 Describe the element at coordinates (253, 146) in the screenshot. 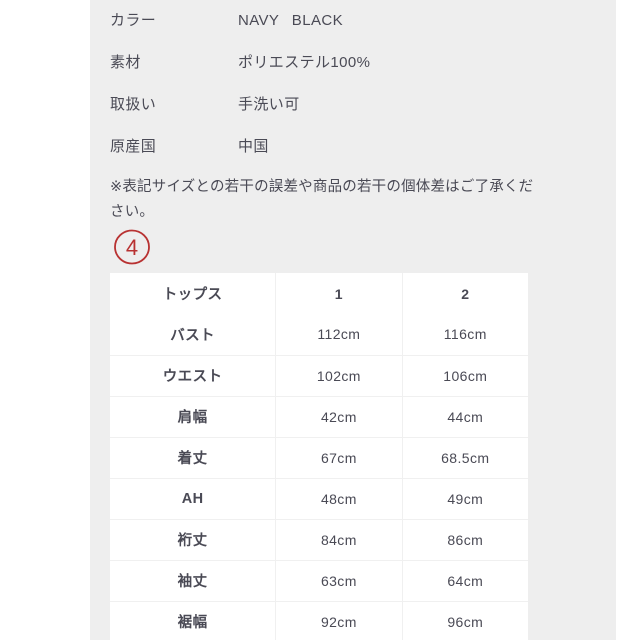

I see `spec-value: 中国` at that location.